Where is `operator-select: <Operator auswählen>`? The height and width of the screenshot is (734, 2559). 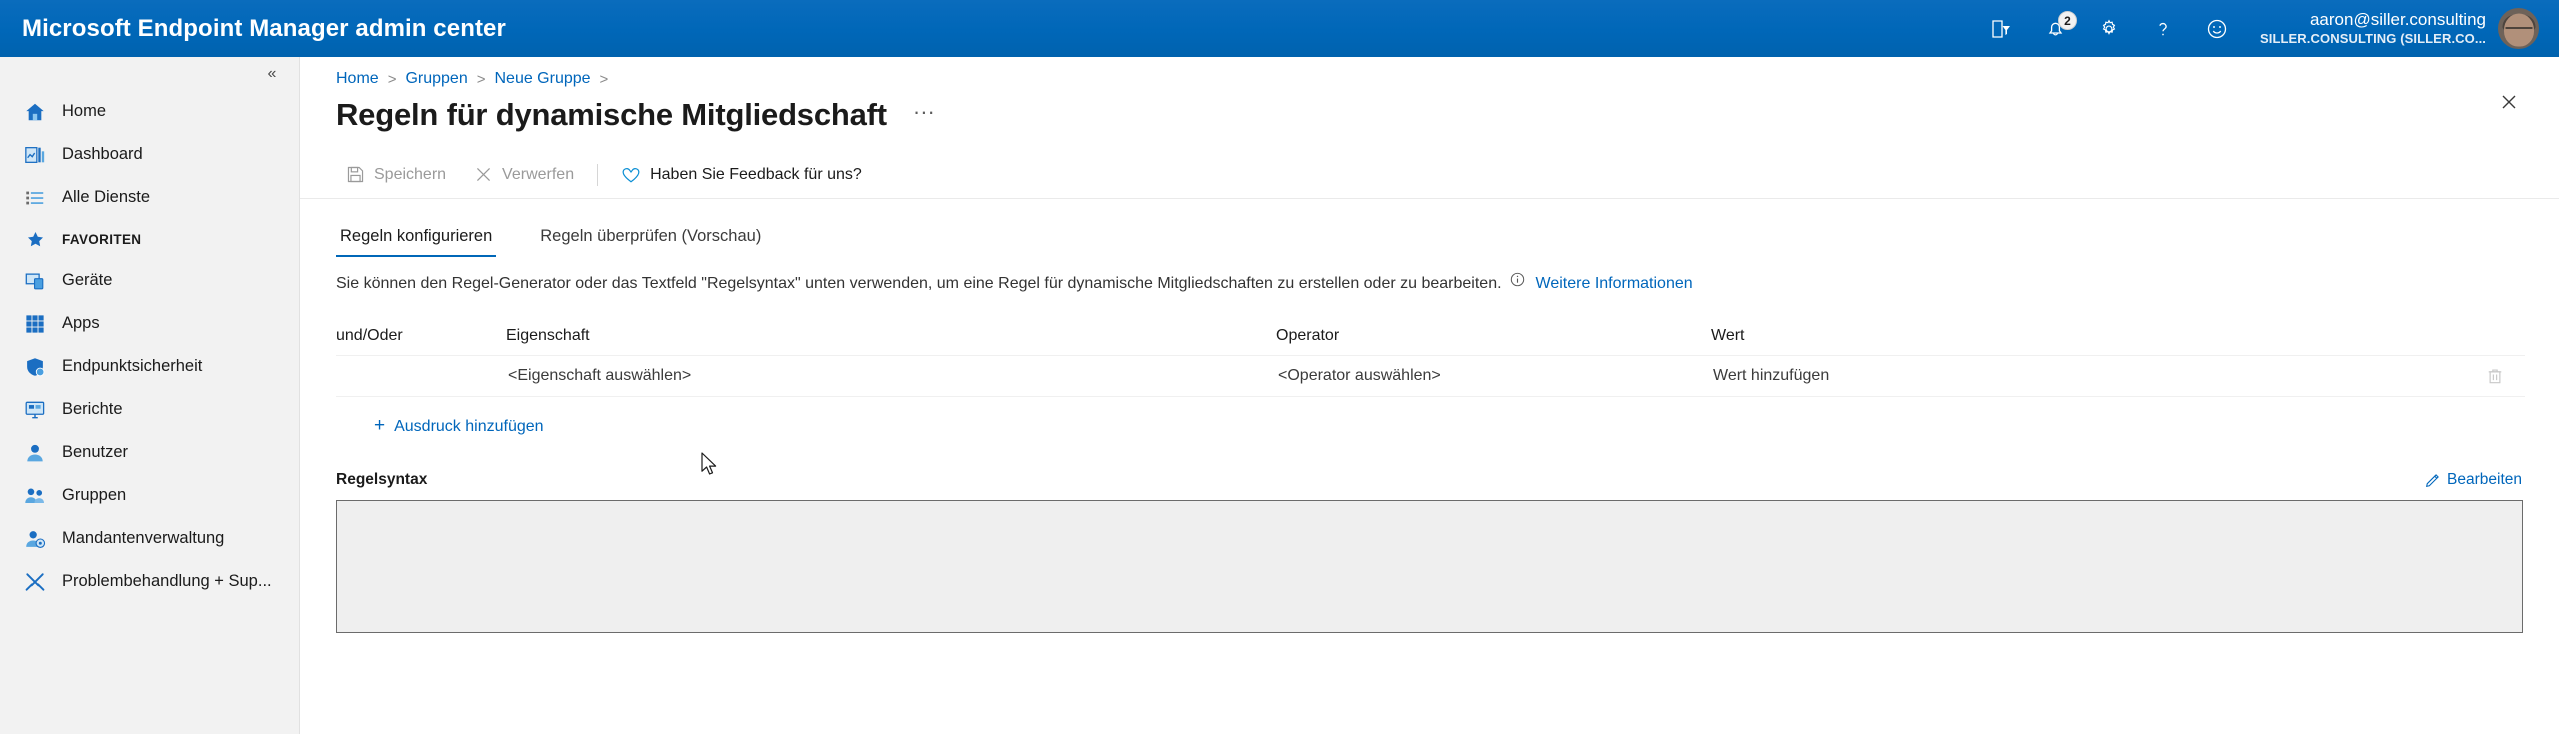 operator-select: <Operator auswählen> is located at coordinates (1359, 375).